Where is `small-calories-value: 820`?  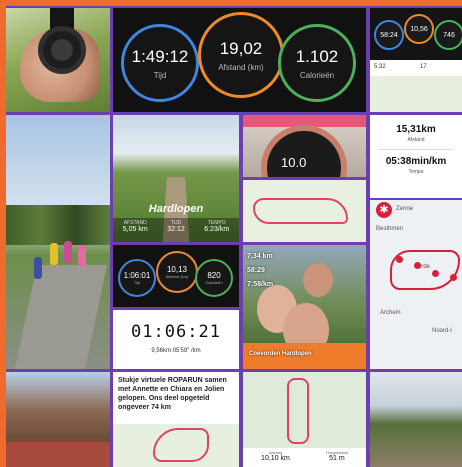 small-calories-value: 820 is located at coordinates (214, 275).